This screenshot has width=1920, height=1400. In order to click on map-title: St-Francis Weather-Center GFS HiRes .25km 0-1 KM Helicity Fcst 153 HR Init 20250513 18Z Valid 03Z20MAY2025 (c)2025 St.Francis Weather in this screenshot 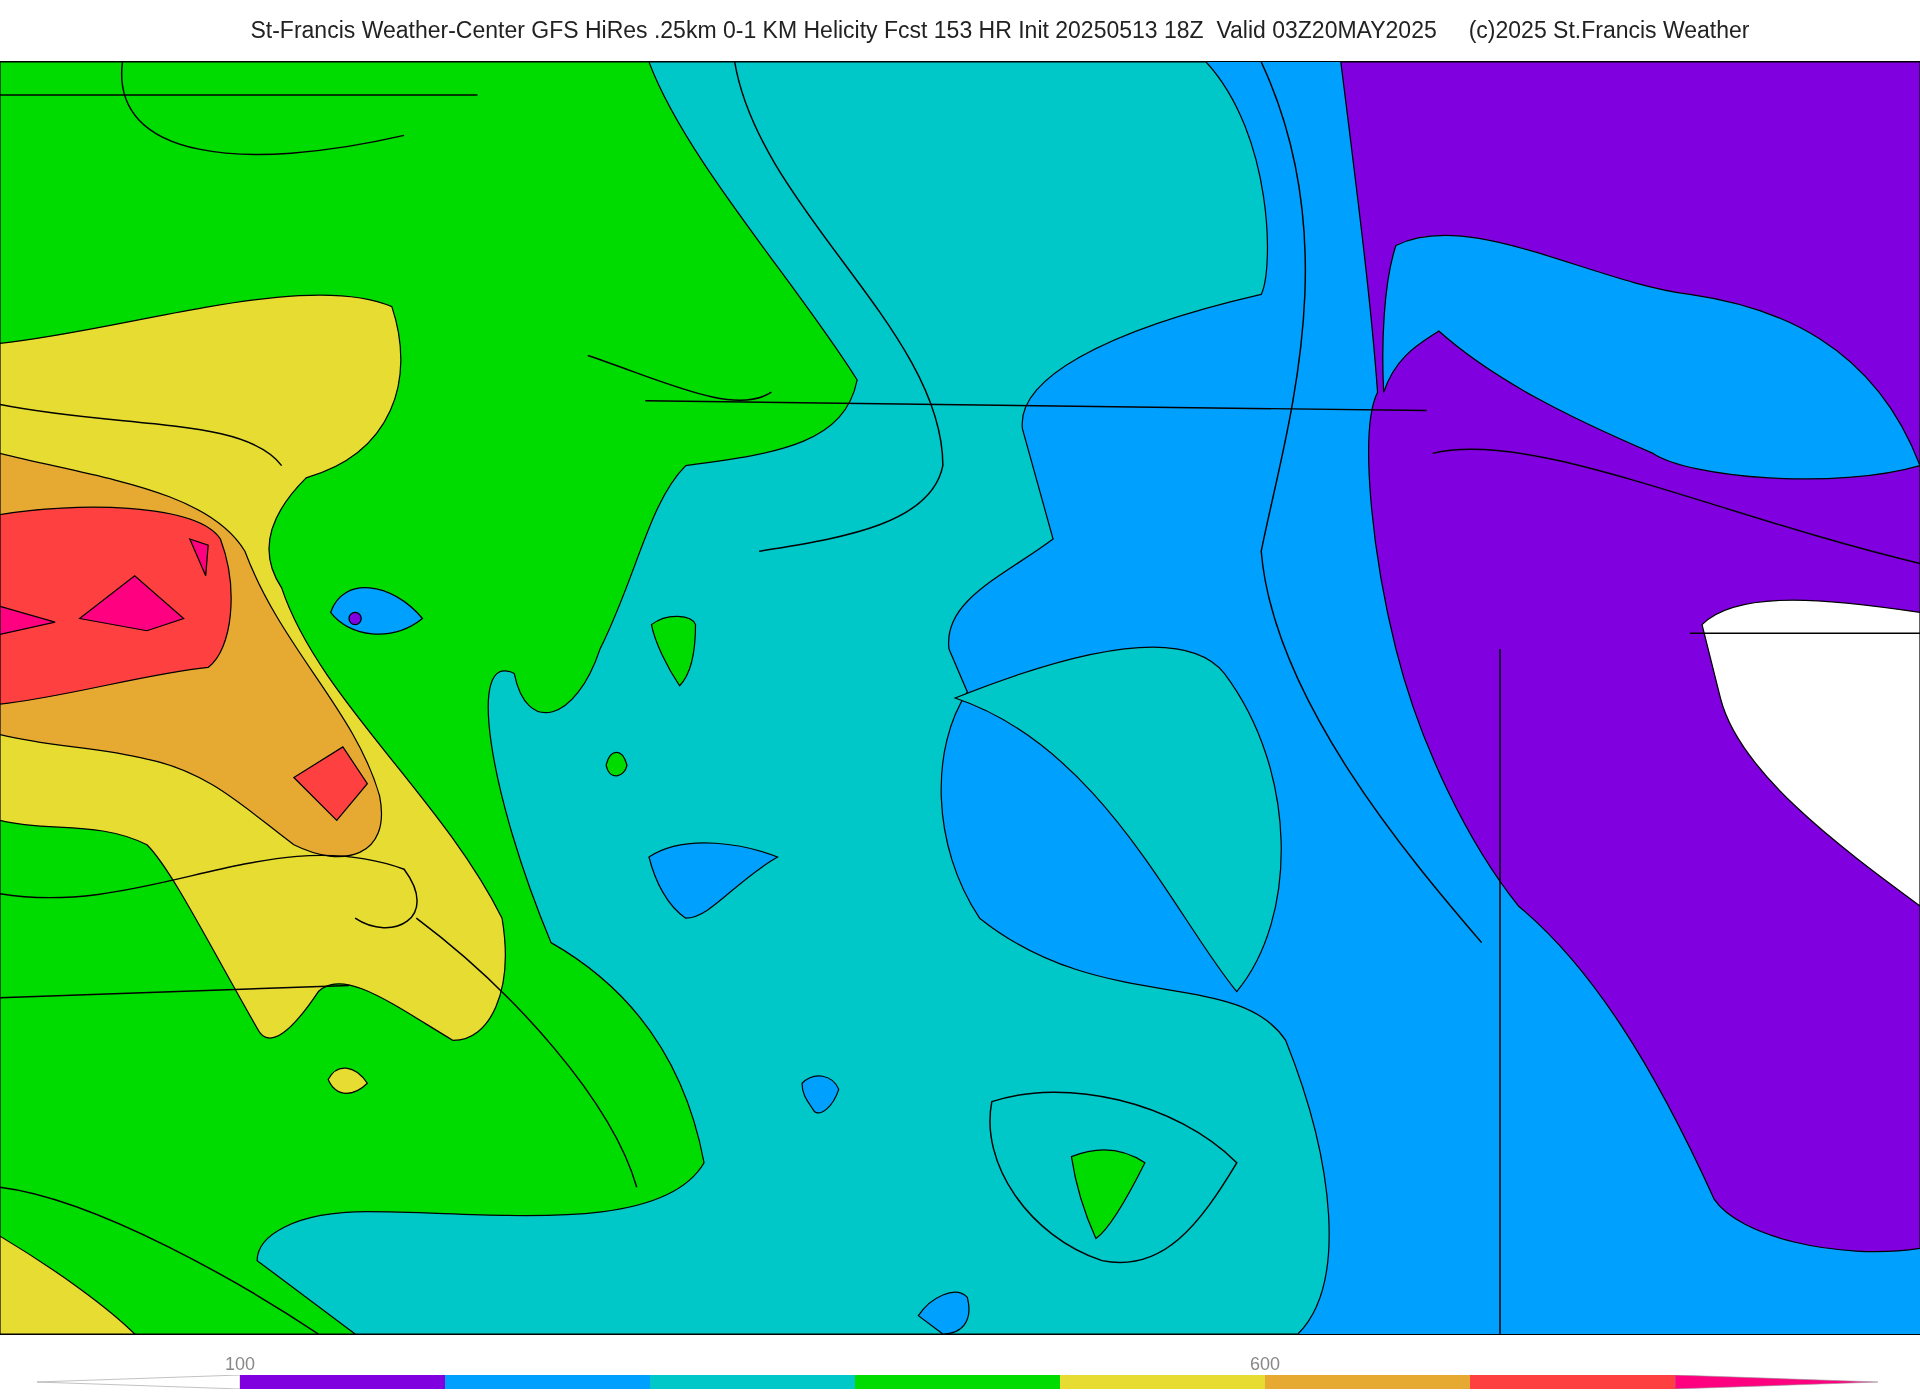, I will do `click(1000, 31)`.